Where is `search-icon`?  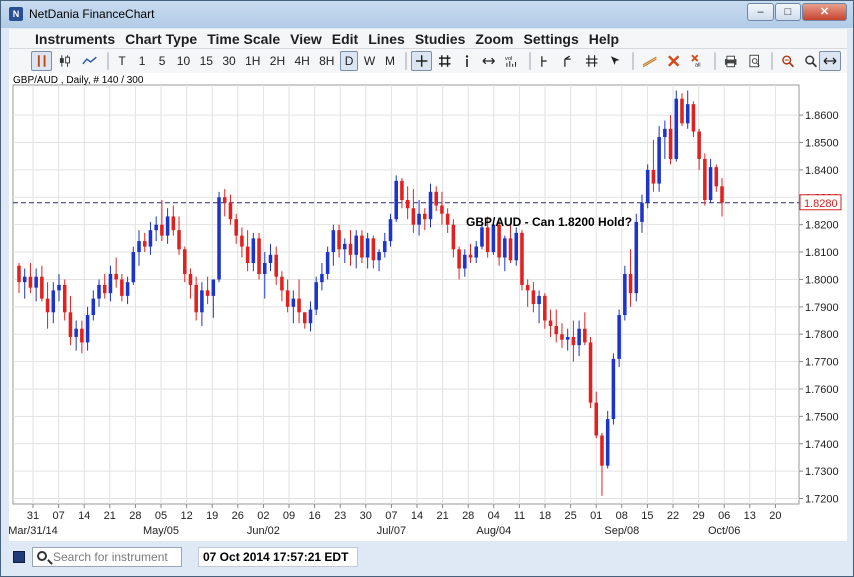 search-icon is located at coordinates (42, 556).